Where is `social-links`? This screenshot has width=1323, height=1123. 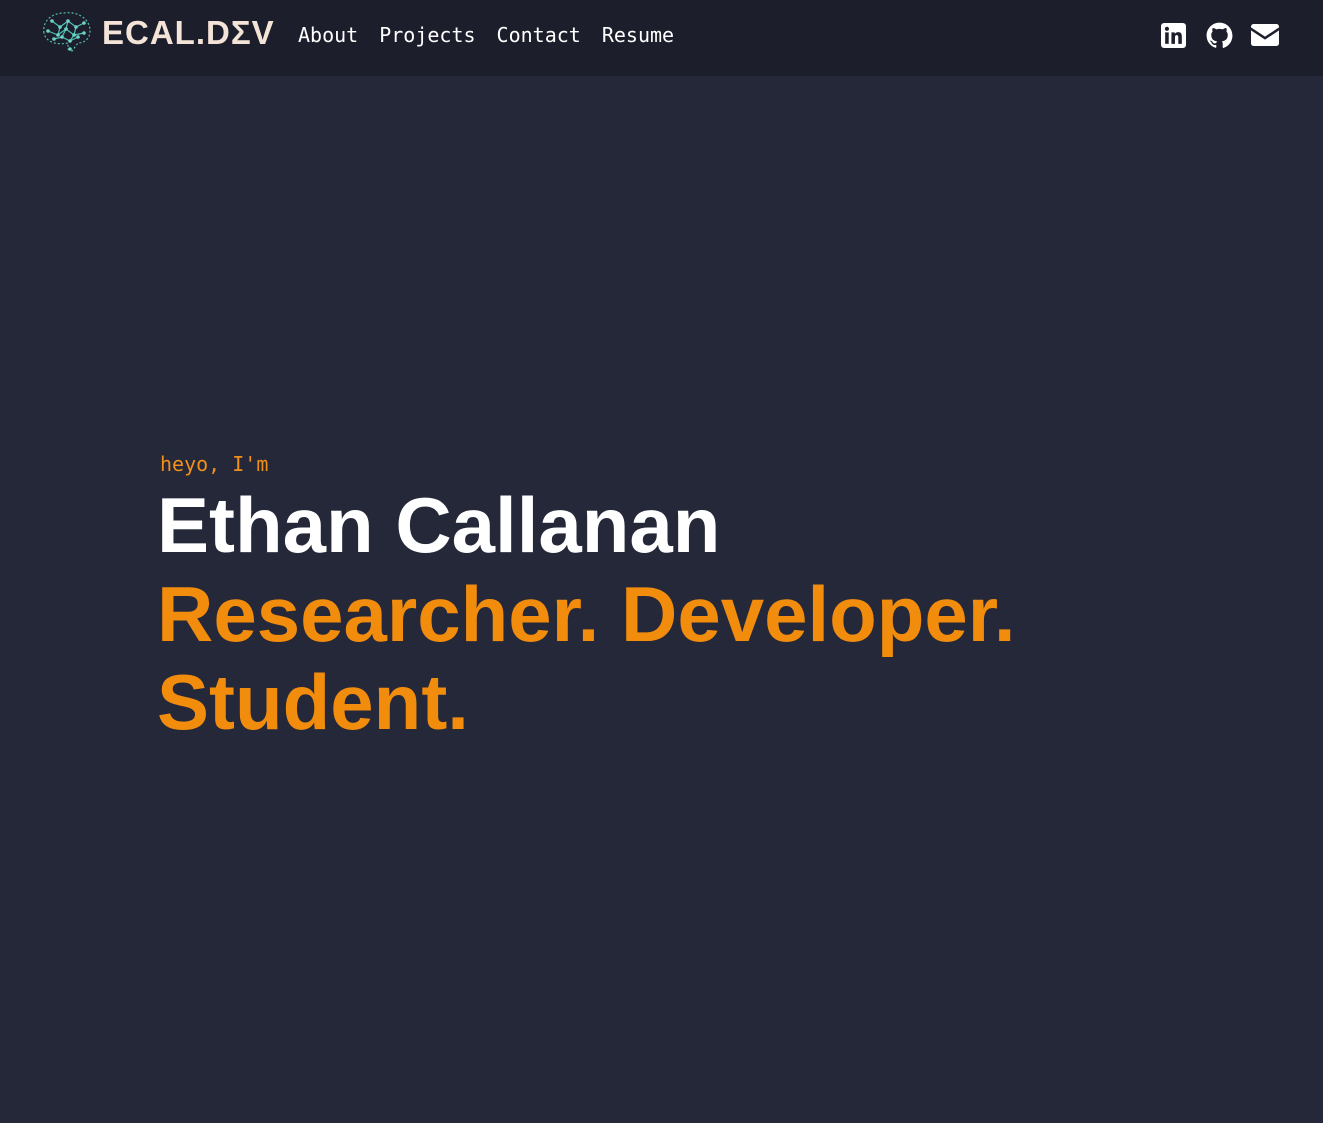
social-links is located at coordinates (1219, 35).